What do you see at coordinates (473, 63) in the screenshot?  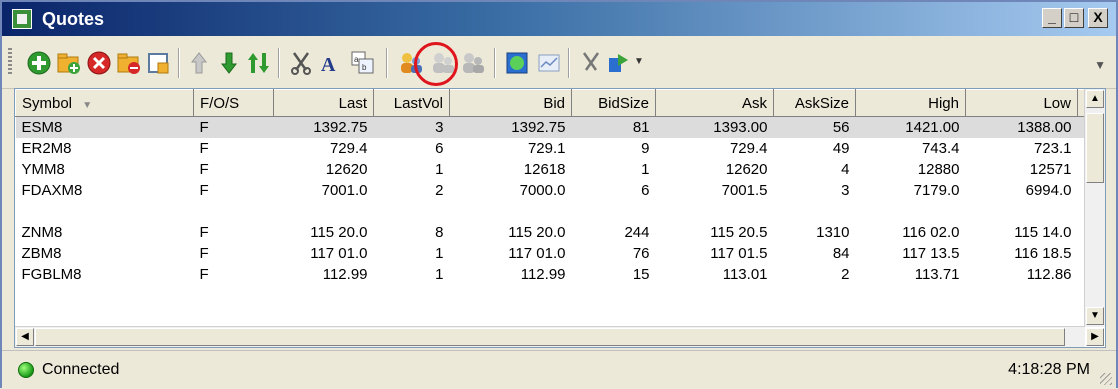 I see `users-remove-icon` at bounding box center [473, 63].